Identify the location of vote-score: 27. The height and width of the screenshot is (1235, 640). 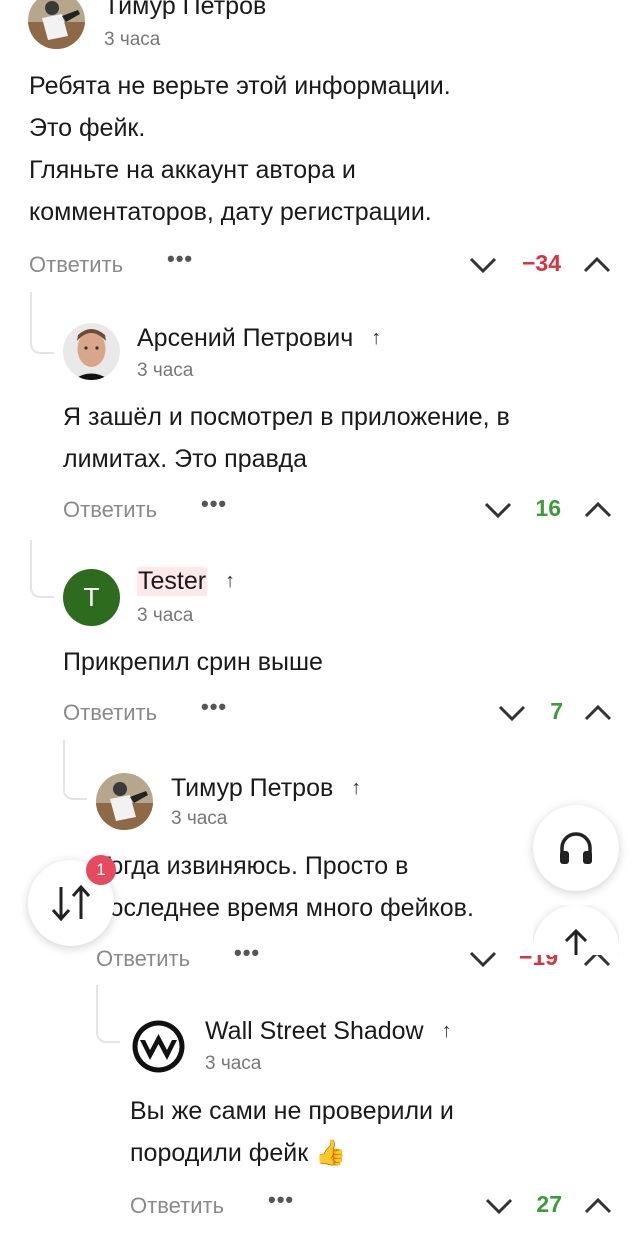
(549, 1204).